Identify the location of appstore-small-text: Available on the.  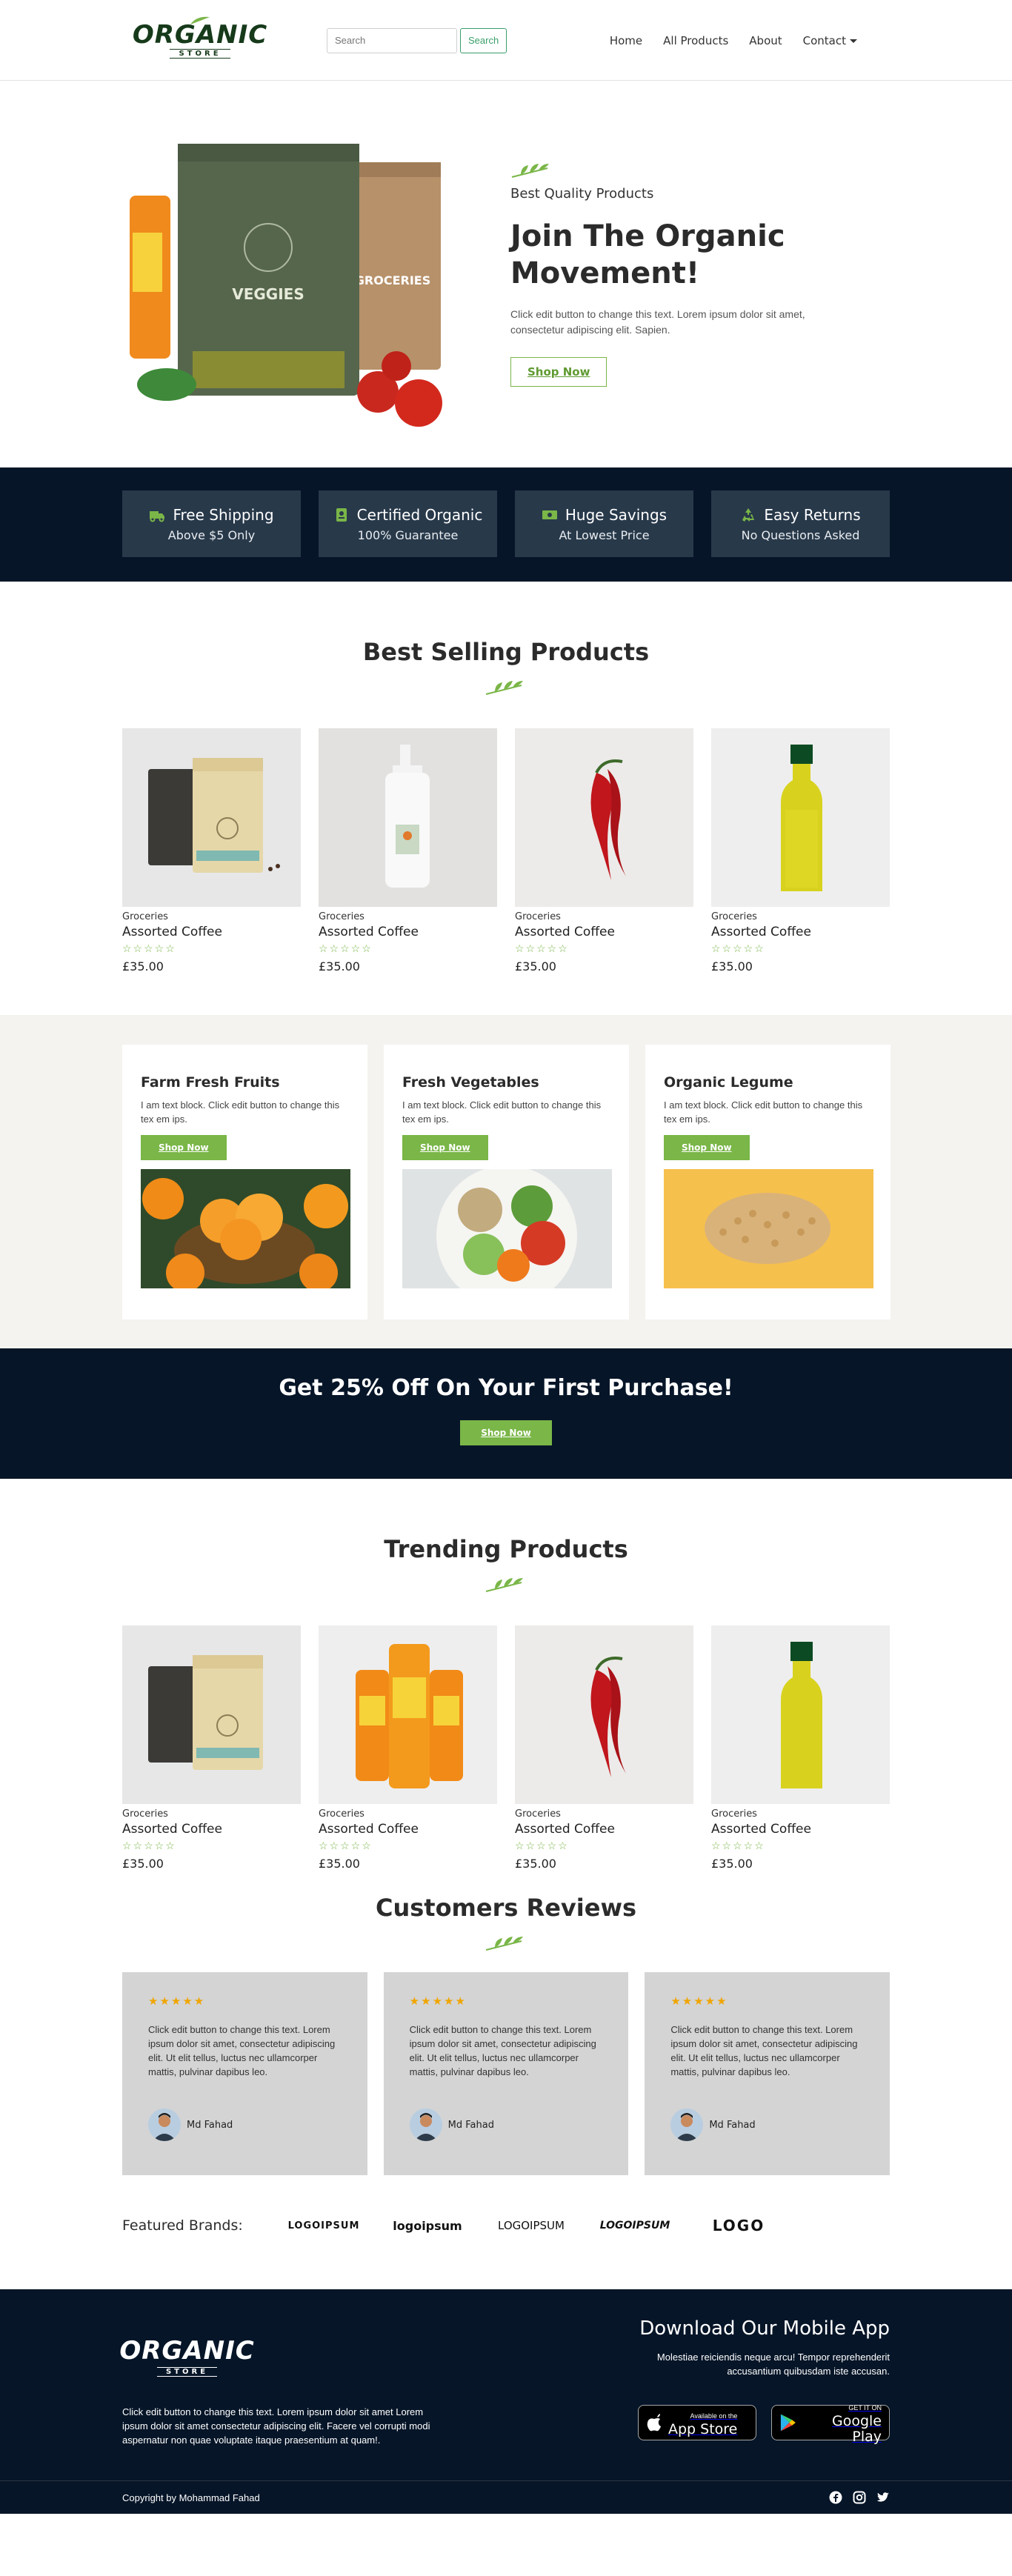
(714, 2416).